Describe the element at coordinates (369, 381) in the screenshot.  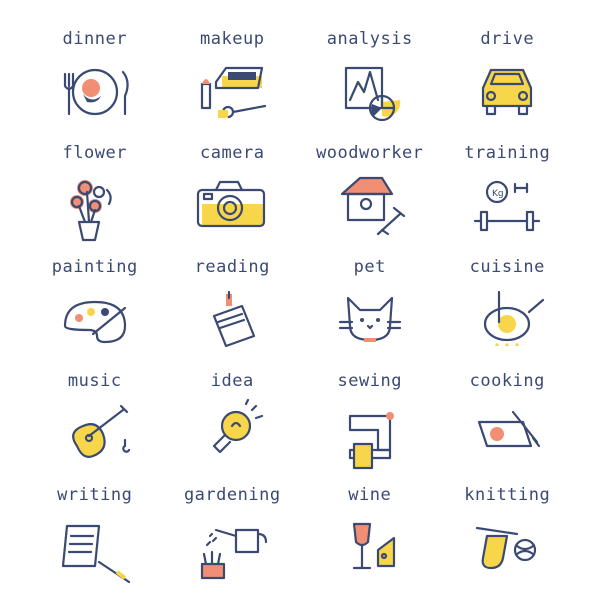
I see `label-sewing: sewing` at that location.